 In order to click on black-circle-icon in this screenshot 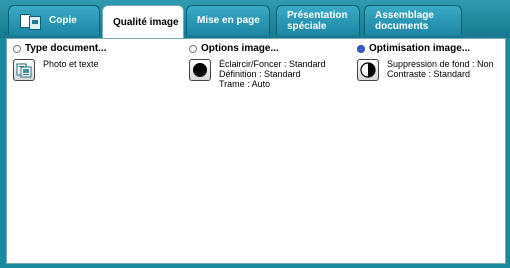, I will do `click(200, 70)`.